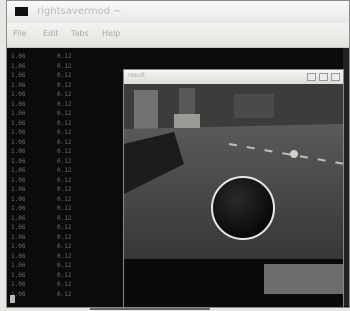  I want to click on menu-help: Help, so click(111, 33).